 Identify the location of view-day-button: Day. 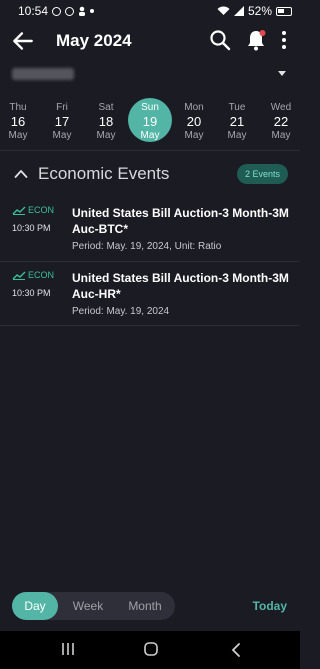
(35, 606).